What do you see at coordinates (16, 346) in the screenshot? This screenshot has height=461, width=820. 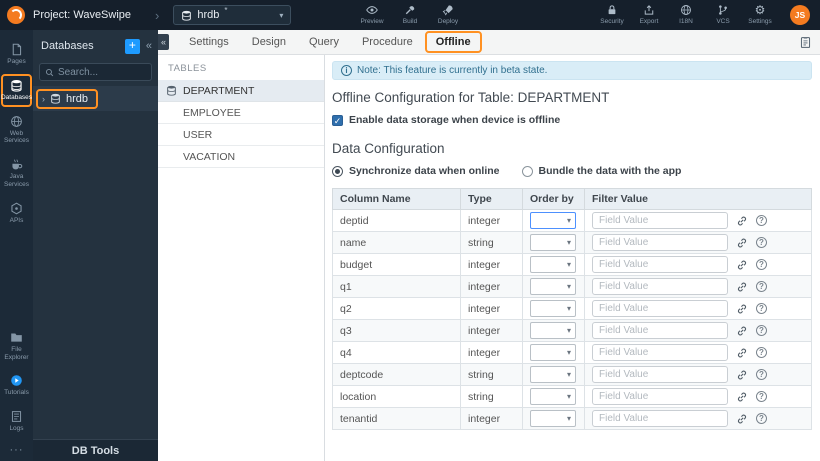 I see `sidebar-item-file-explorer: File Explorer` at bounding box center [16, 346].